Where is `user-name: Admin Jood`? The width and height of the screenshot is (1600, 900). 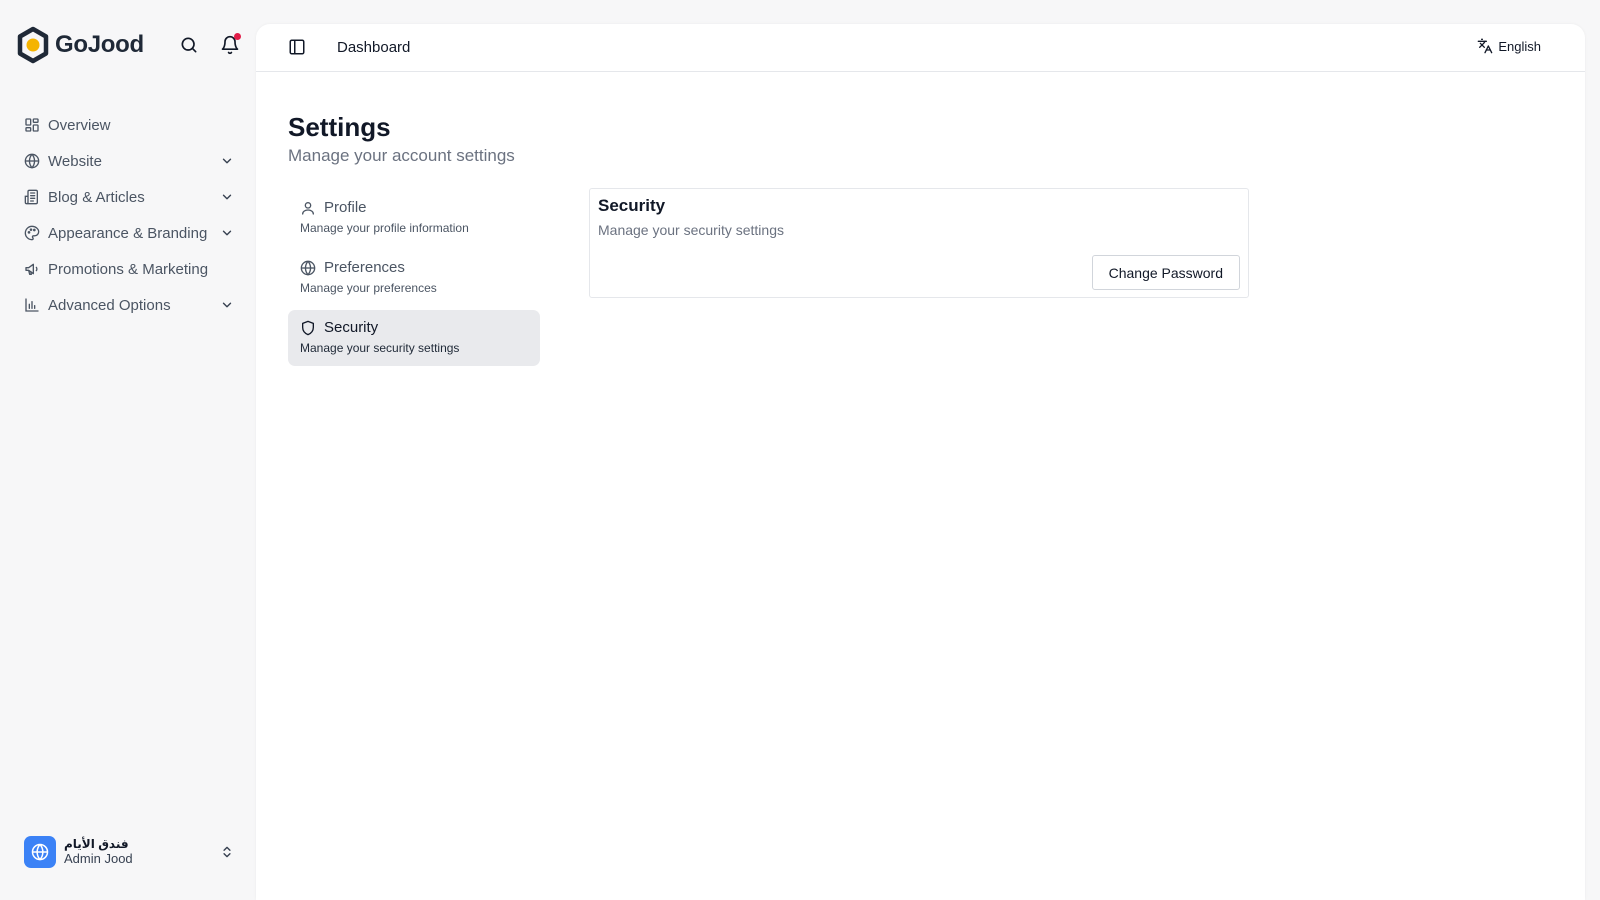
user-name: Admin Jood is located at coordinates (98, 859).